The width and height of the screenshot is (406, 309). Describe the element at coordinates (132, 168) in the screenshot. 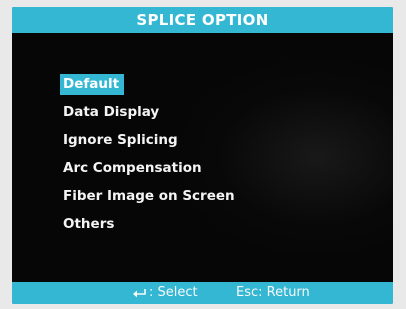

I see `menu-item-label: Arc Compensation` at that location.